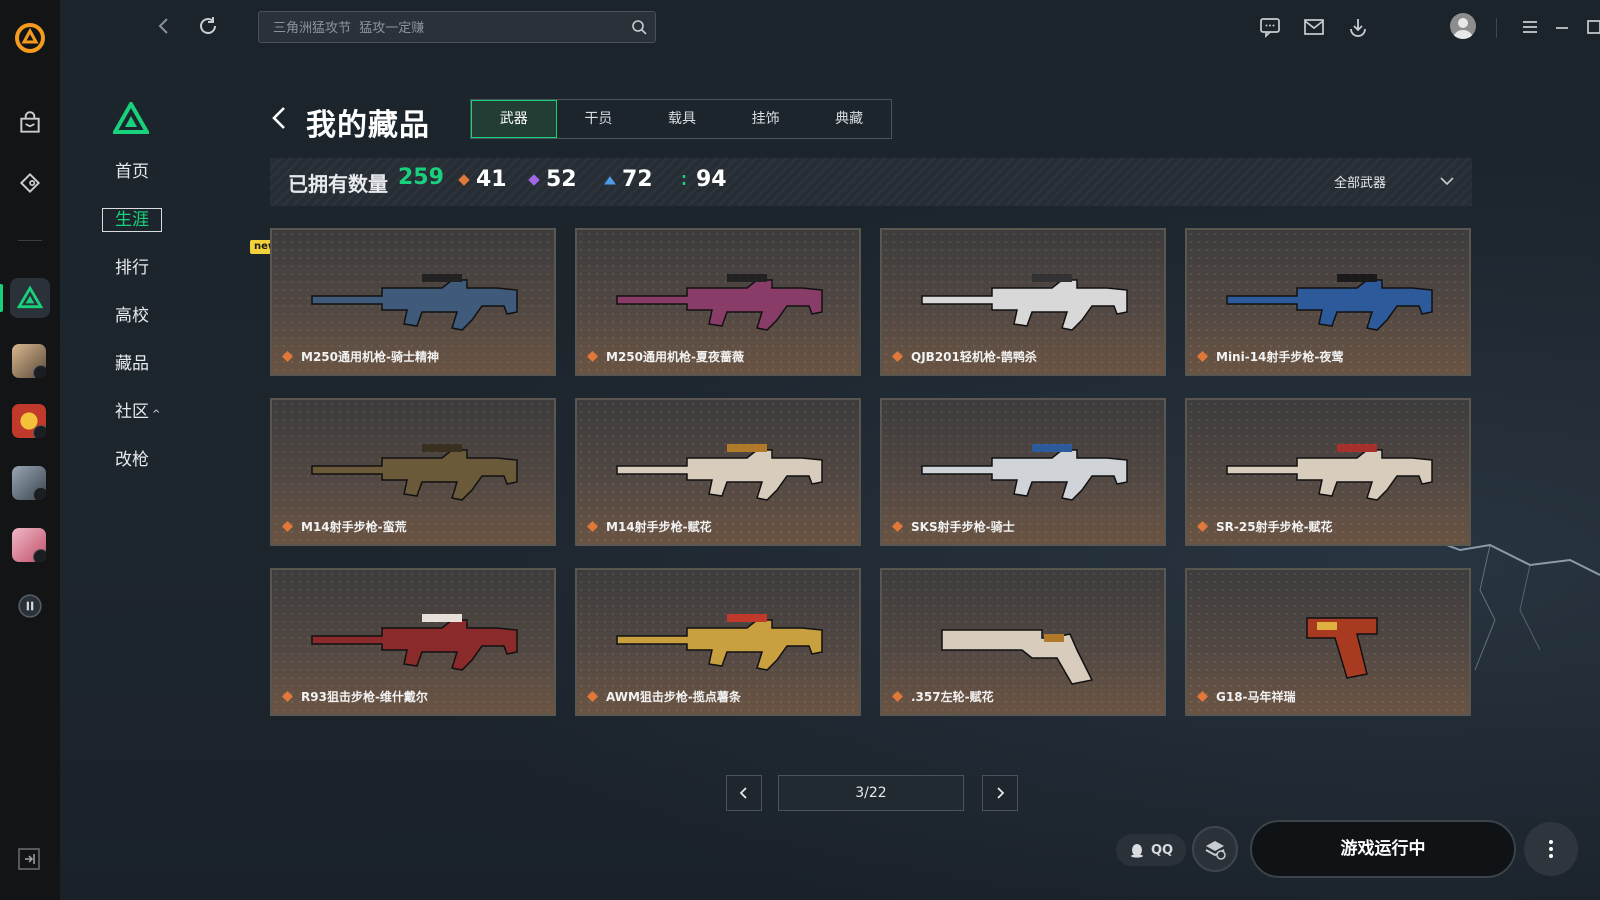 The image size is (1600, 900). Describe the element at coordinates (702, 179) in the screenshot. I see `tier-stat: 94` at that location.